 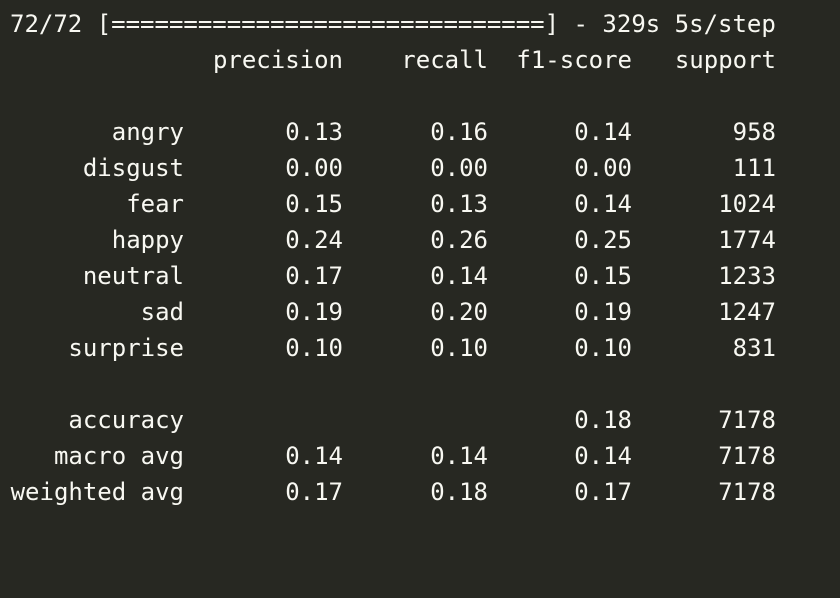 I want to click on class-support: 958, so click(x=754, y=132).